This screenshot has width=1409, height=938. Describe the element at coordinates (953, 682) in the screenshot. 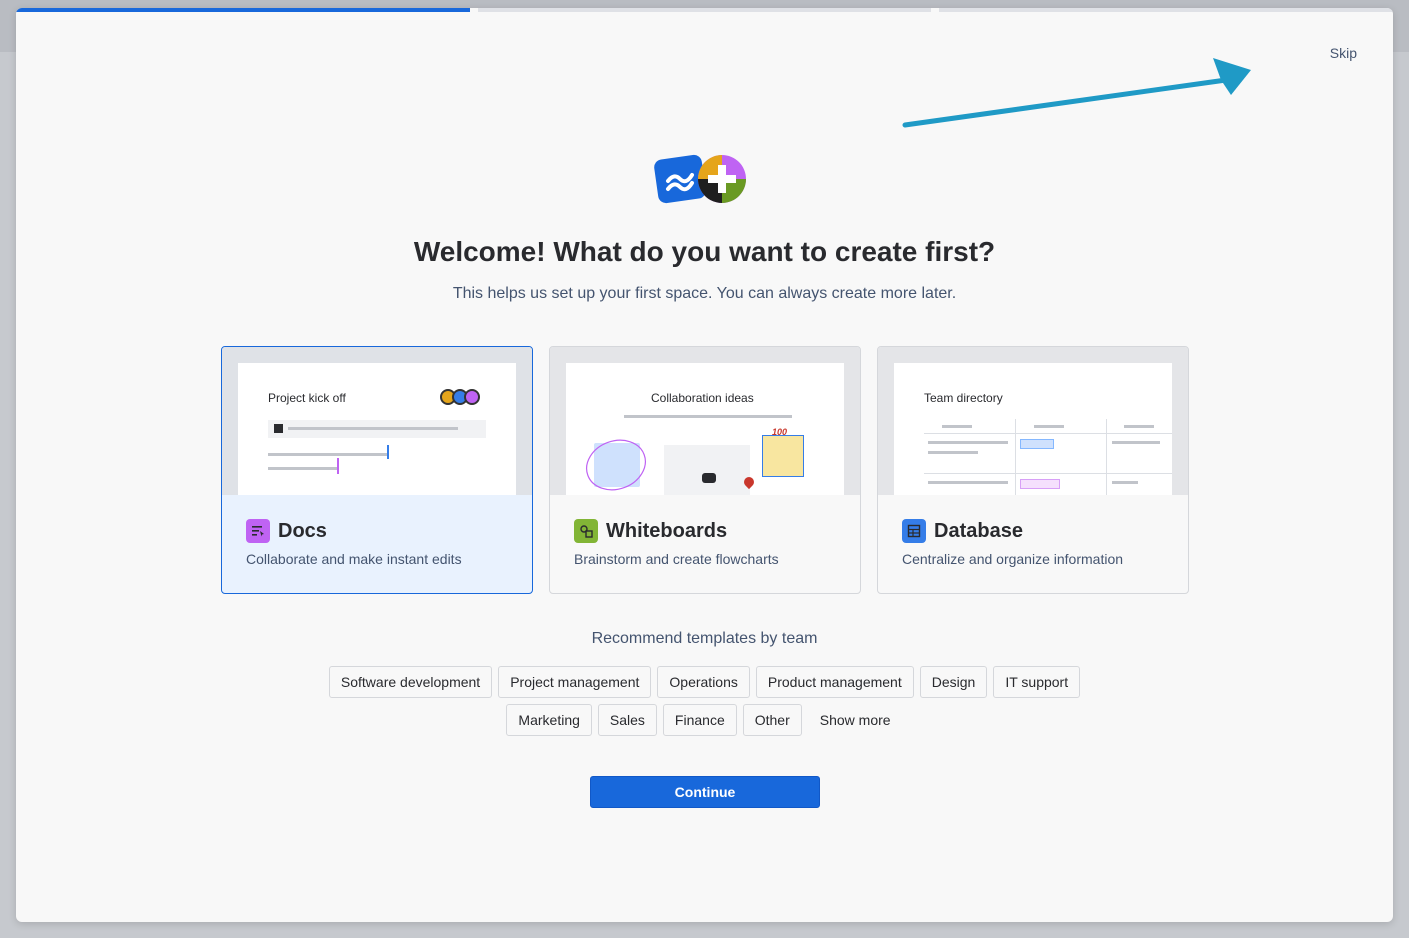

I see `chip-design: Design` at that location.